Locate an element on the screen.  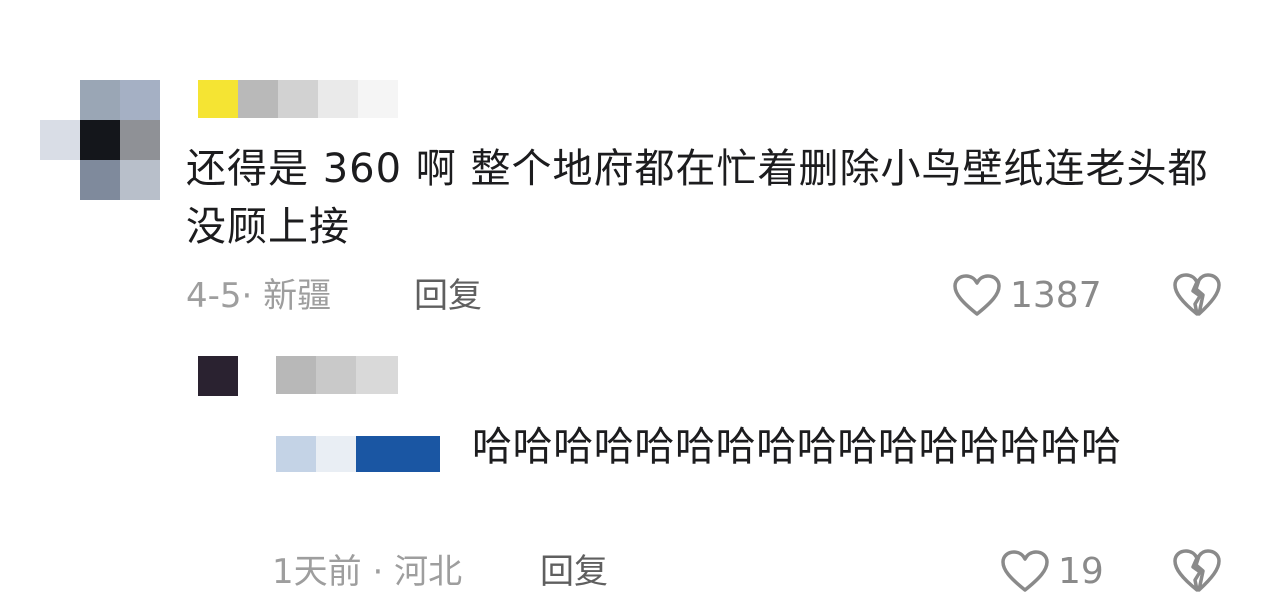
comment-text: 还得是 360 啊 整个地府都在忙着删除小鸟壁纸连老头都没顾上接 is located at coordinates (697, 198).